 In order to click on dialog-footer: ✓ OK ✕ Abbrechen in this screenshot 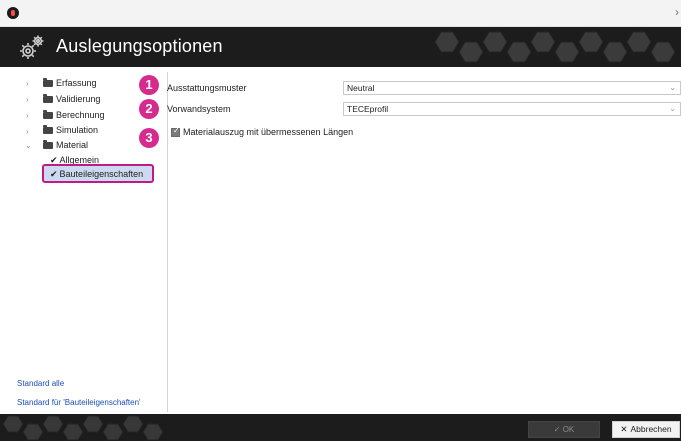, I will do `click(340, 427)`.